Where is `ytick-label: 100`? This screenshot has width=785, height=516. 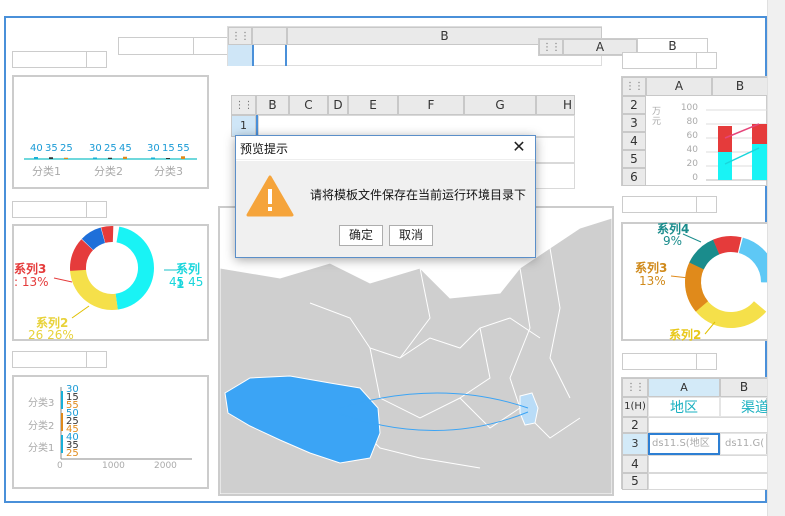 ytick-label: 100 is located at coordinates (689, 108).